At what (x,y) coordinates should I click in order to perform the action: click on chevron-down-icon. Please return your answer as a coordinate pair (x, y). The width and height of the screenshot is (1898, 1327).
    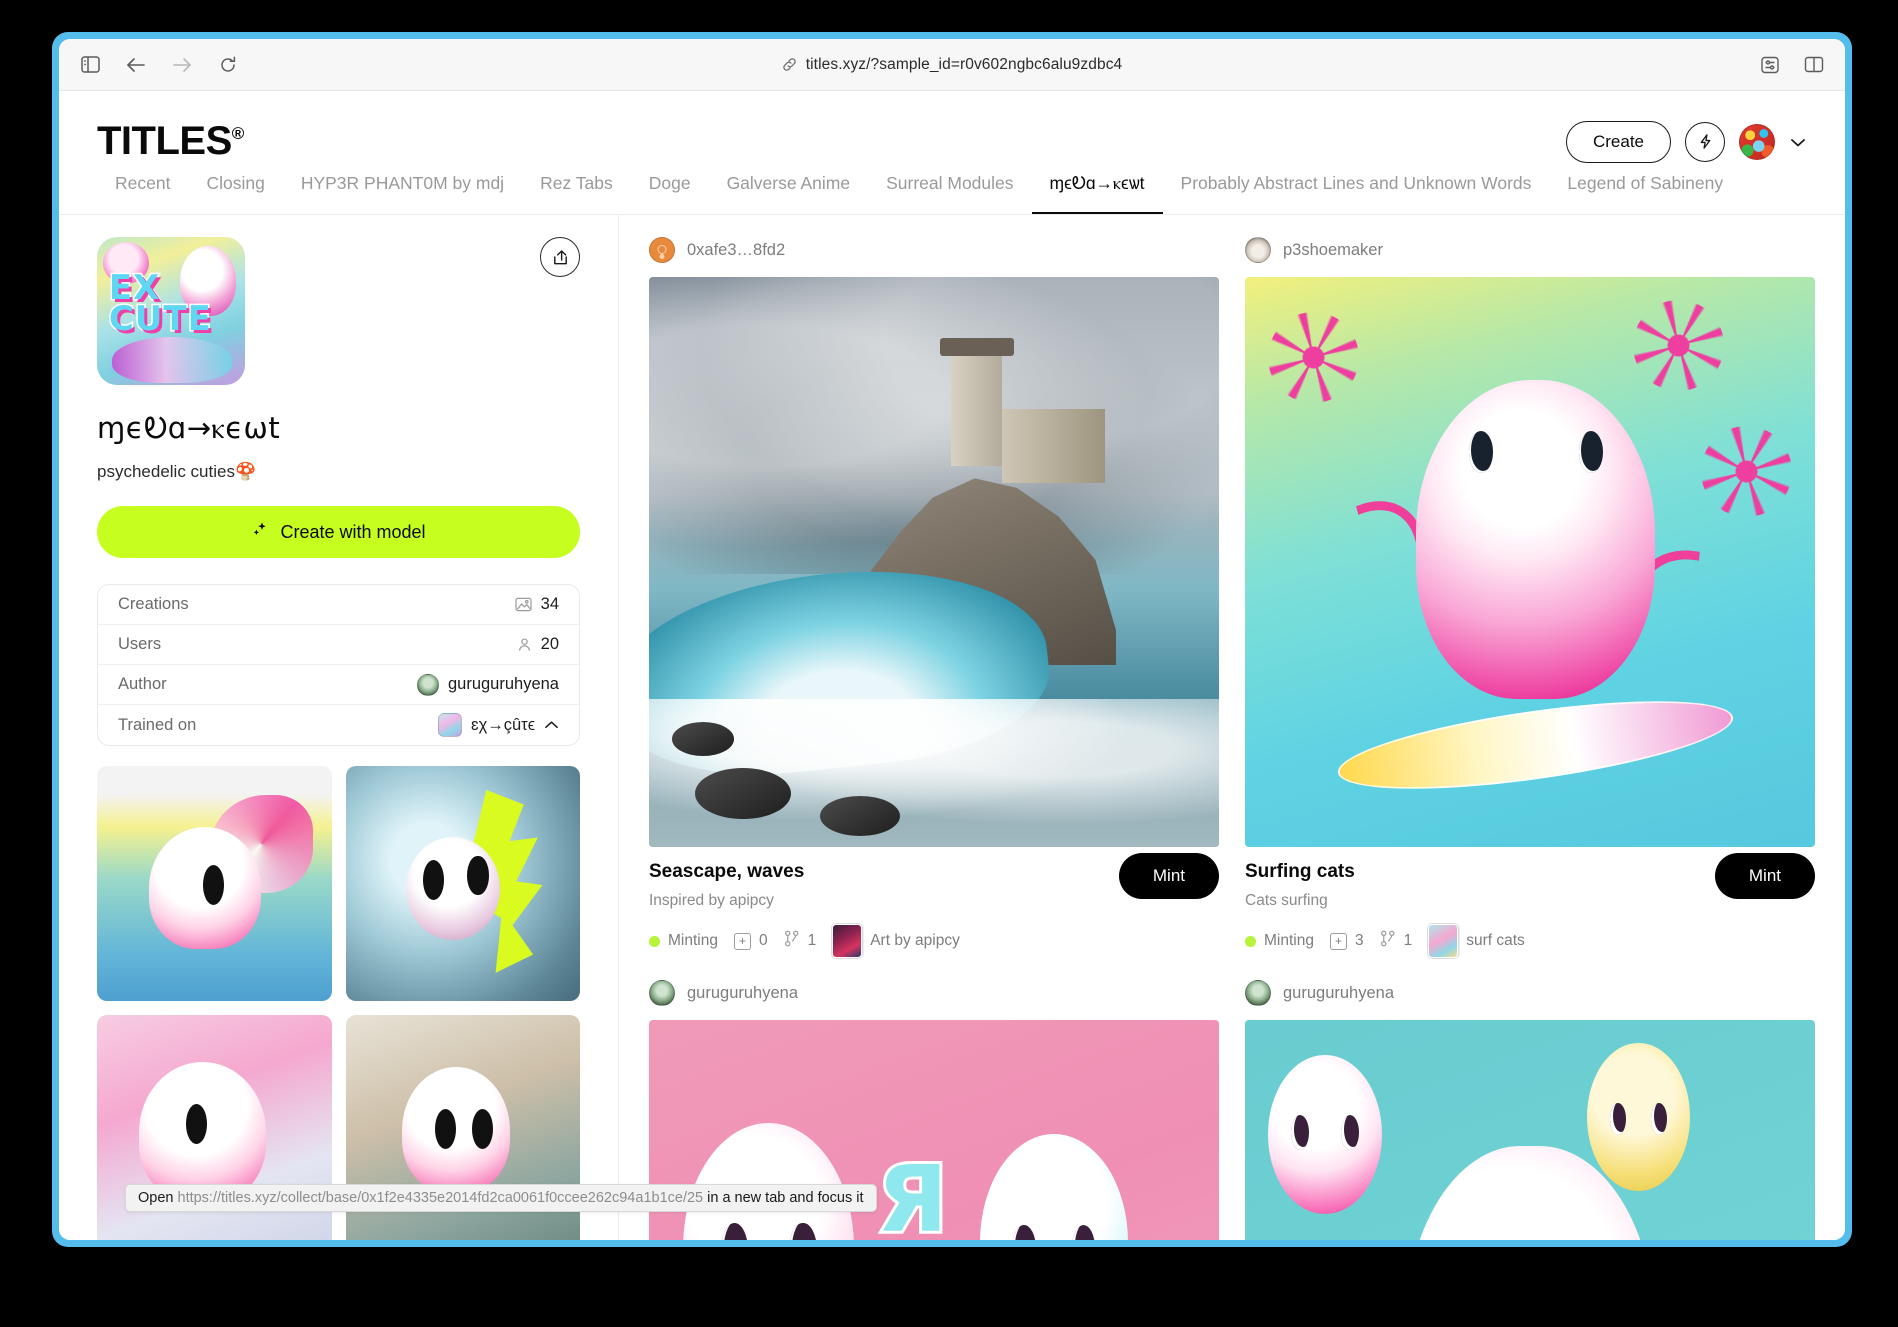
    Looking at the image, I should click on (1798, 142).